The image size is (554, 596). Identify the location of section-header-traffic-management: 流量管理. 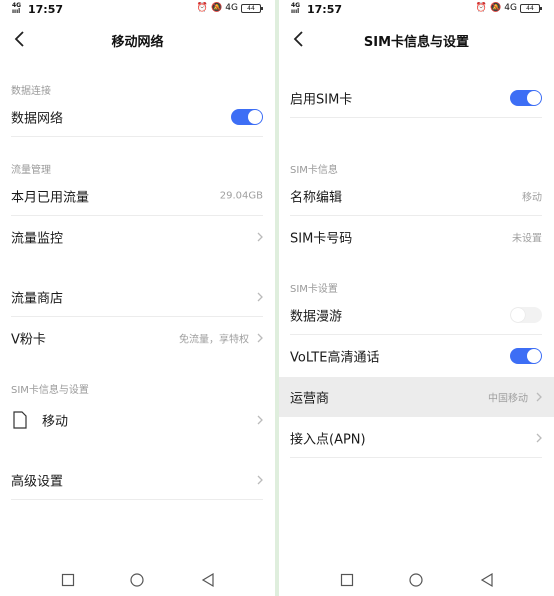
(31, 170).